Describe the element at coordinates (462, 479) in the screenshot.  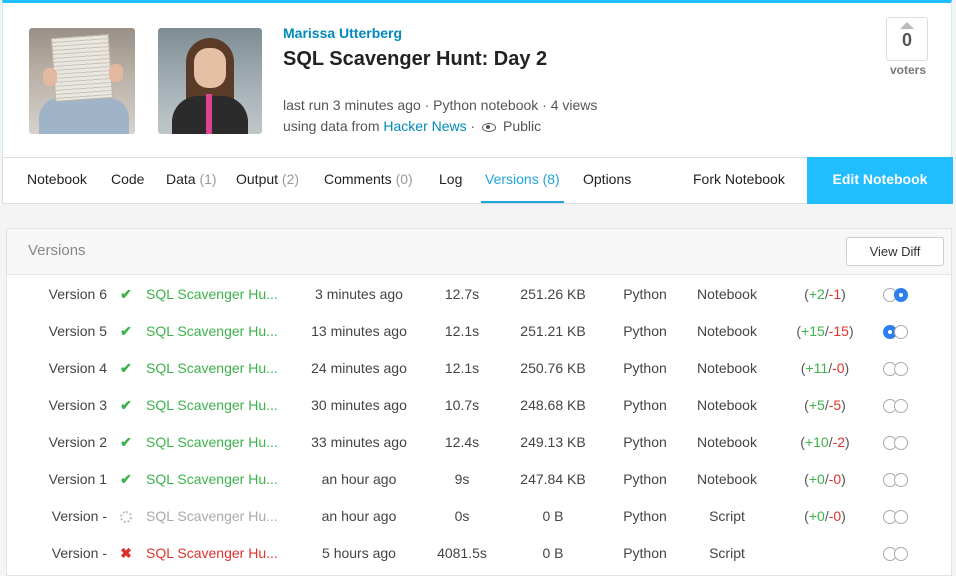
I see `version-runtime: 9s` at that location.